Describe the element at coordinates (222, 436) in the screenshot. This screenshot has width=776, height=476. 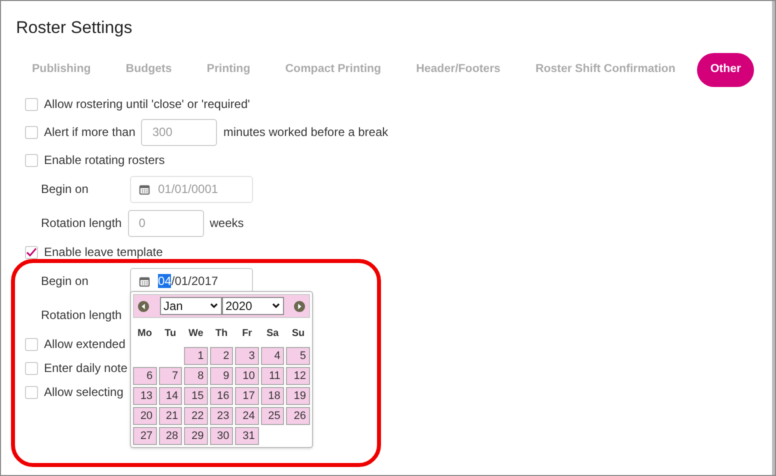
I see `day-cell: 30` at that location.